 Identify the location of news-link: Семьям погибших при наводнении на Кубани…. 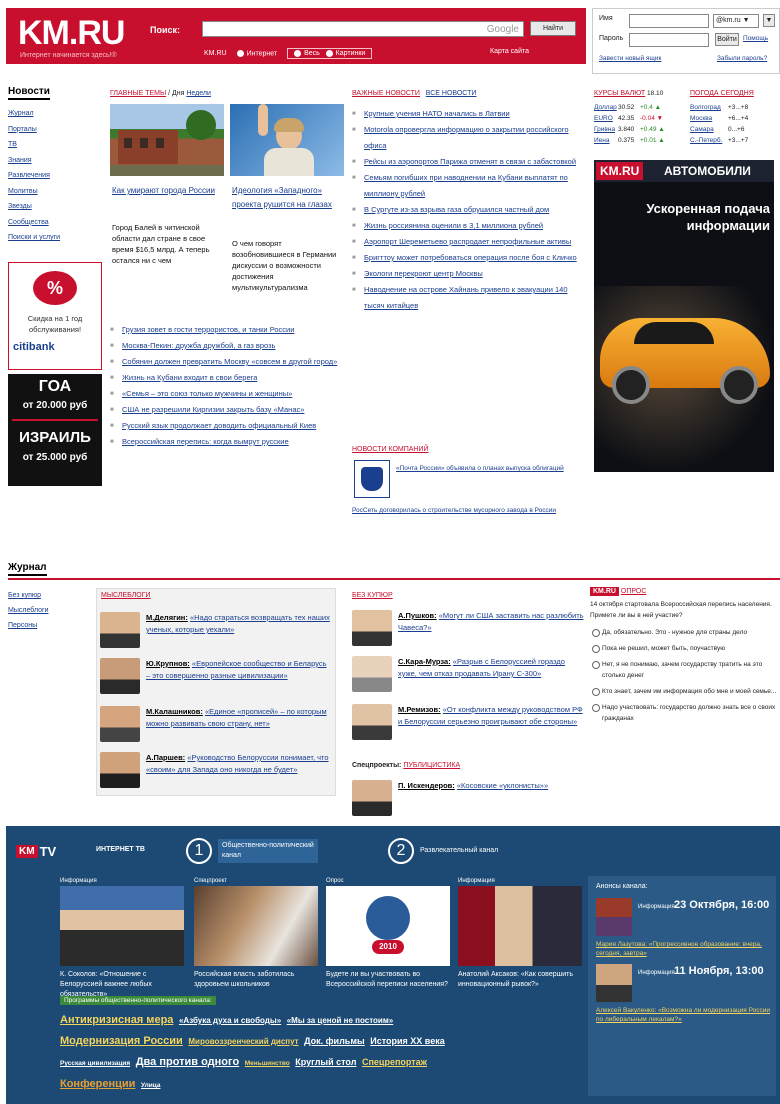
(466, 185).